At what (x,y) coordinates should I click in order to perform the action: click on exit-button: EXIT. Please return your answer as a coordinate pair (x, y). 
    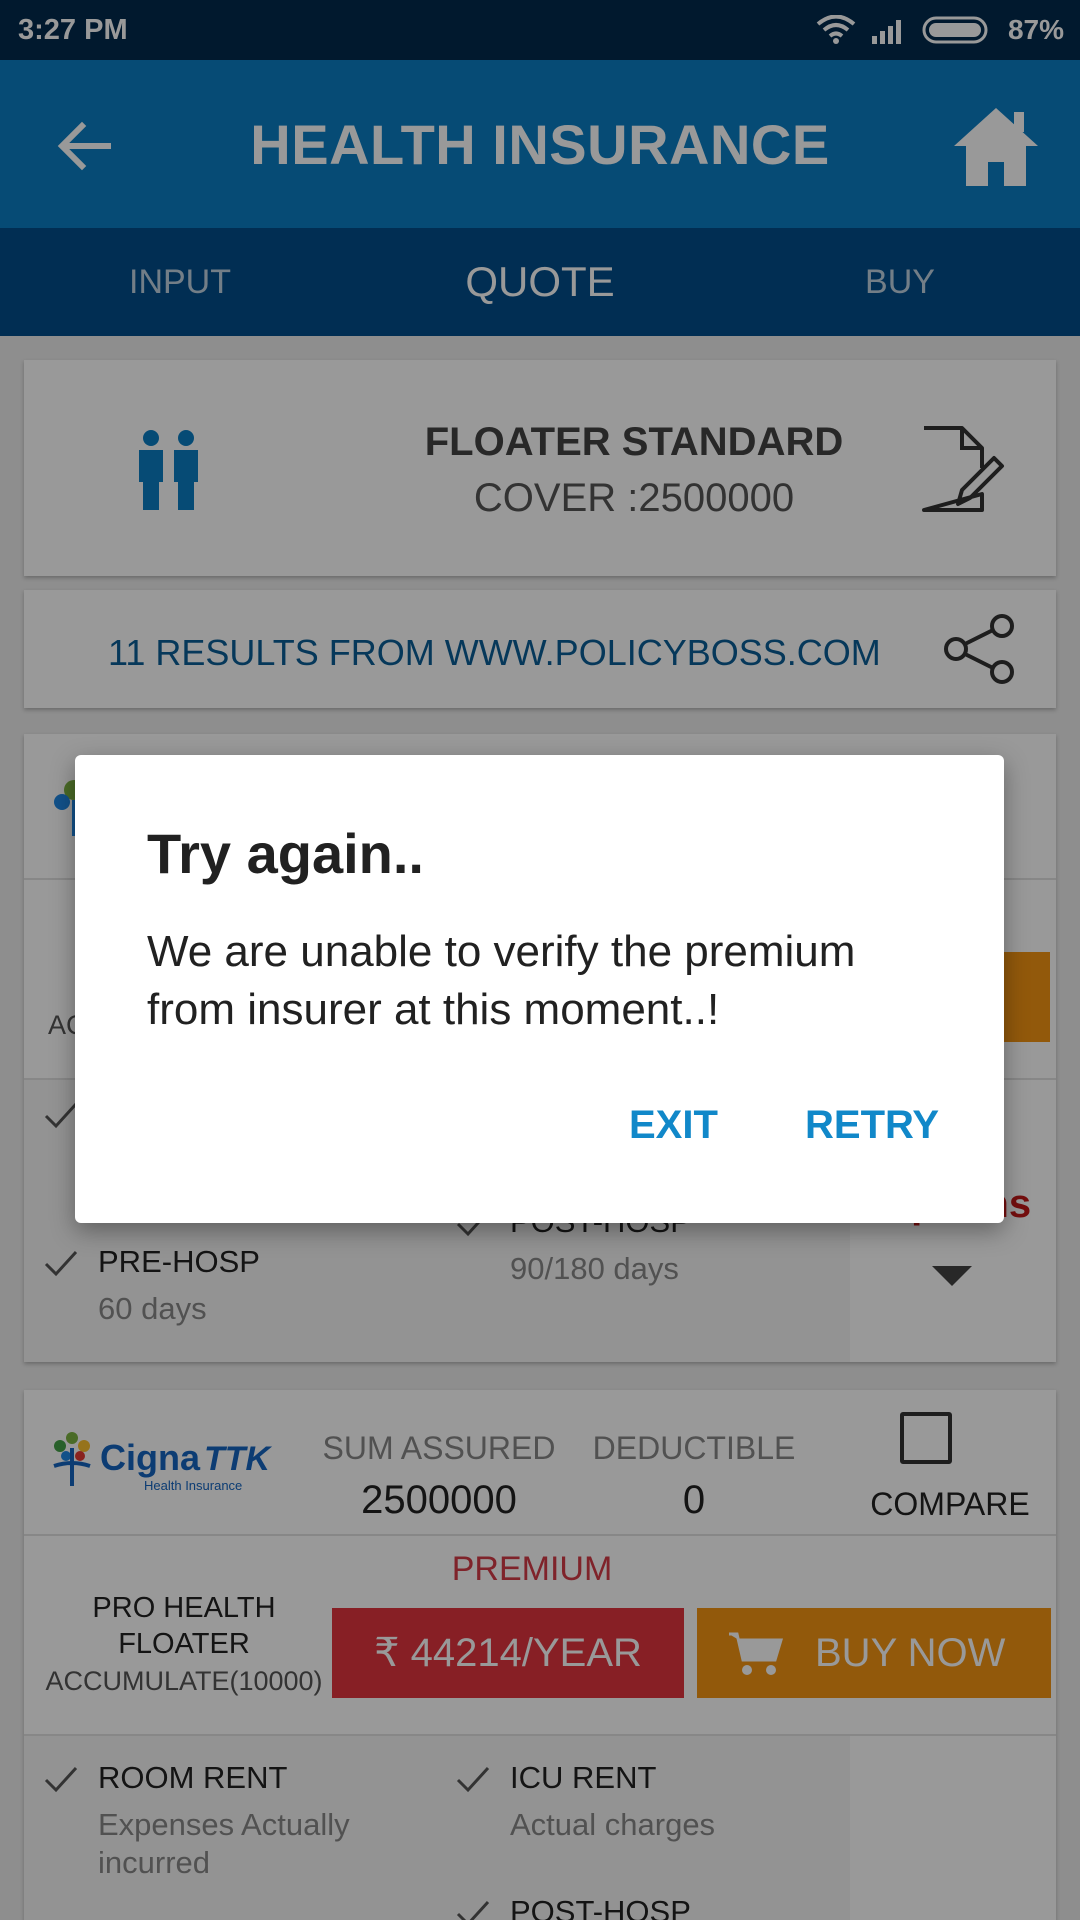
    Looking at the image, I should click on (673, 1125).